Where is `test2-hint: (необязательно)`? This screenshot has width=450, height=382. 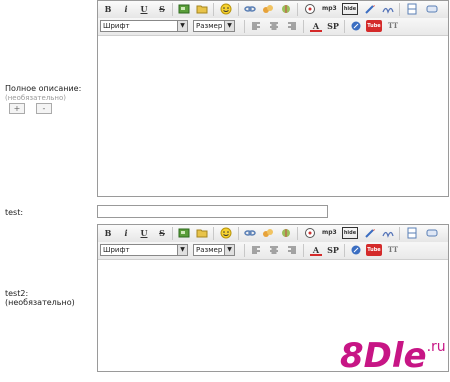
test2-hint: (необязательно) is located at coordinates (40, 302).